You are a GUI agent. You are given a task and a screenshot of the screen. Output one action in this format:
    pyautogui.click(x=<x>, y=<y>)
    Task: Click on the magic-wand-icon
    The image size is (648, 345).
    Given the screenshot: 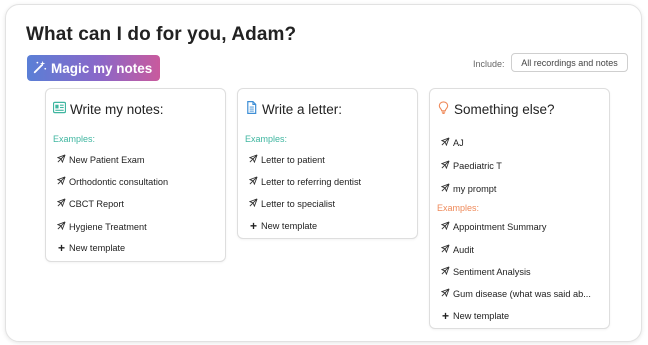 What is the action you would take?
    pyautogui.click(x=40, y=68)
    